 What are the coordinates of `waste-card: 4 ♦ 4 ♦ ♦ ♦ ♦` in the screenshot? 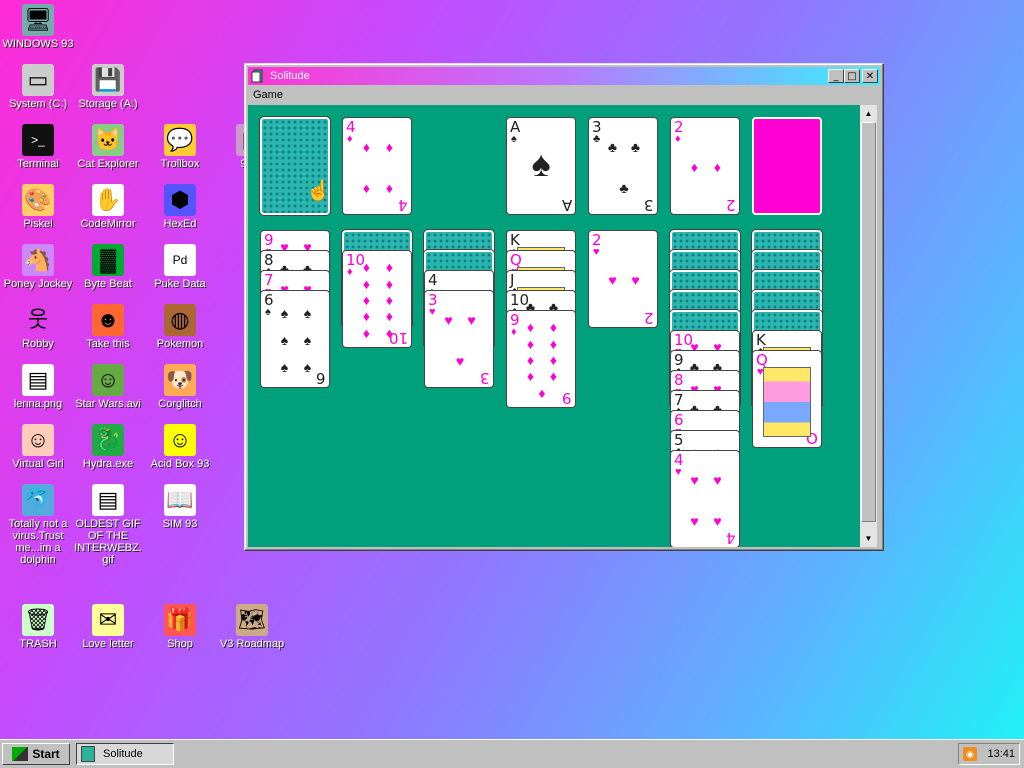 It's located at (377, 166).